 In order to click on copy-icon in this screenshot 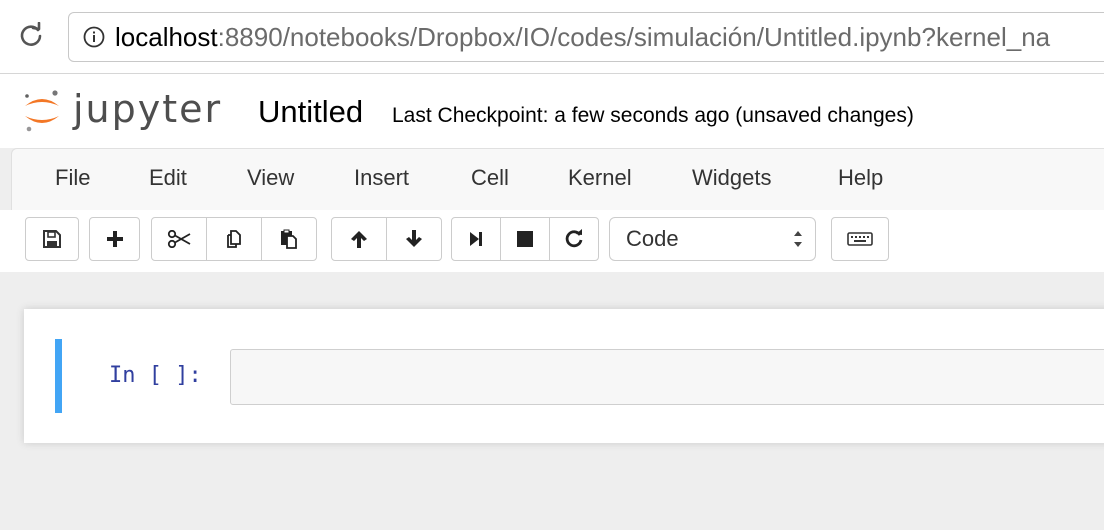, I will do `click(234, 239)`.